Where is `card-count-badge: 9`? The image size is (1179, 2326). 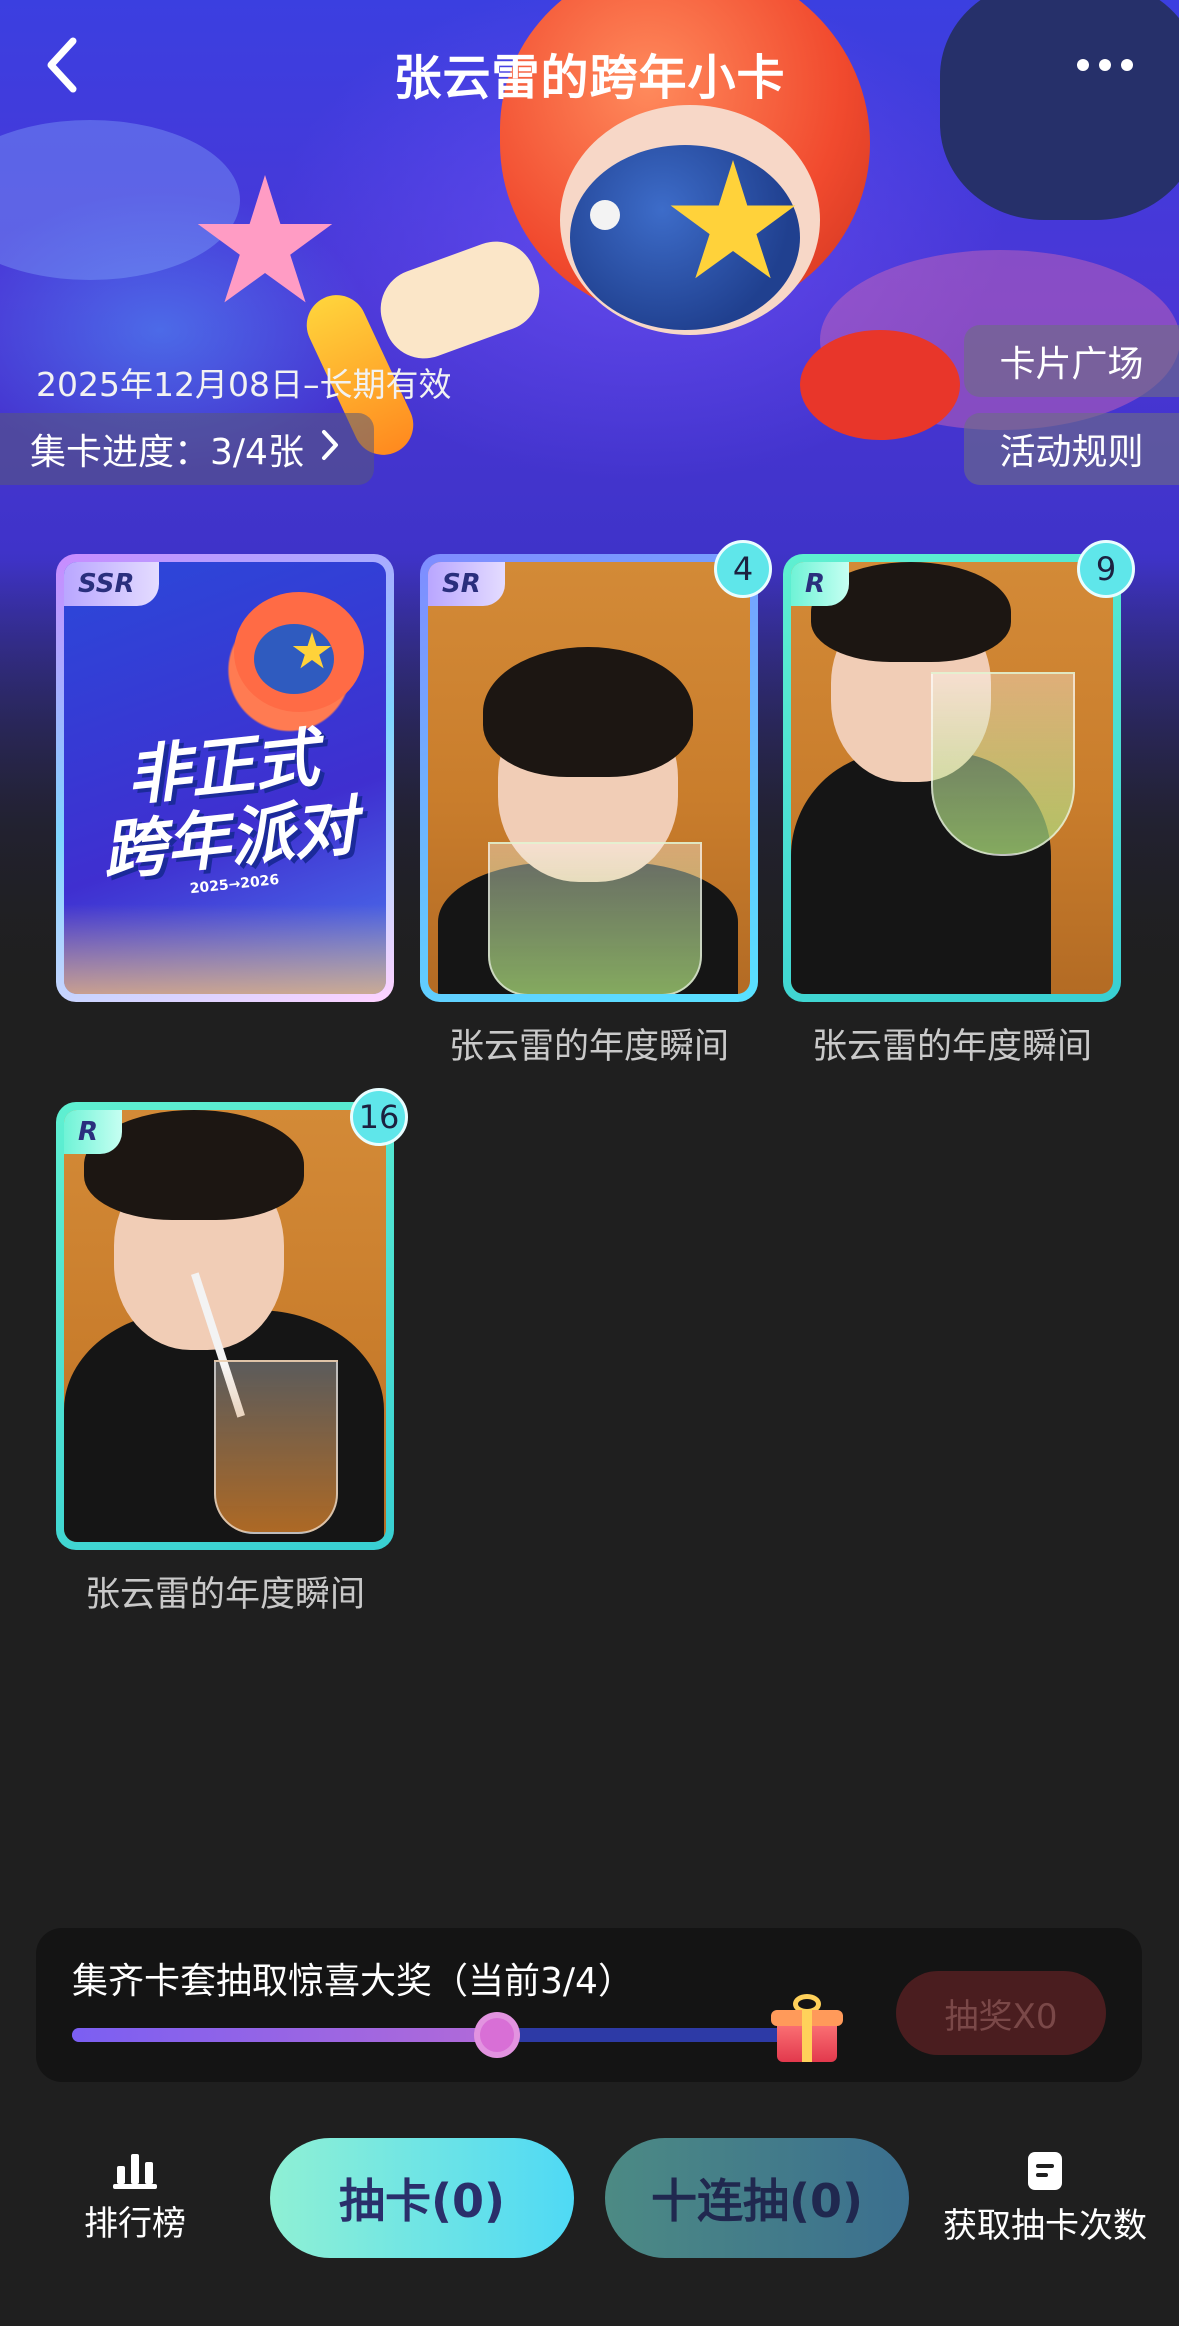
card-count-badge: 9 is located at coordinates (1106, 569).